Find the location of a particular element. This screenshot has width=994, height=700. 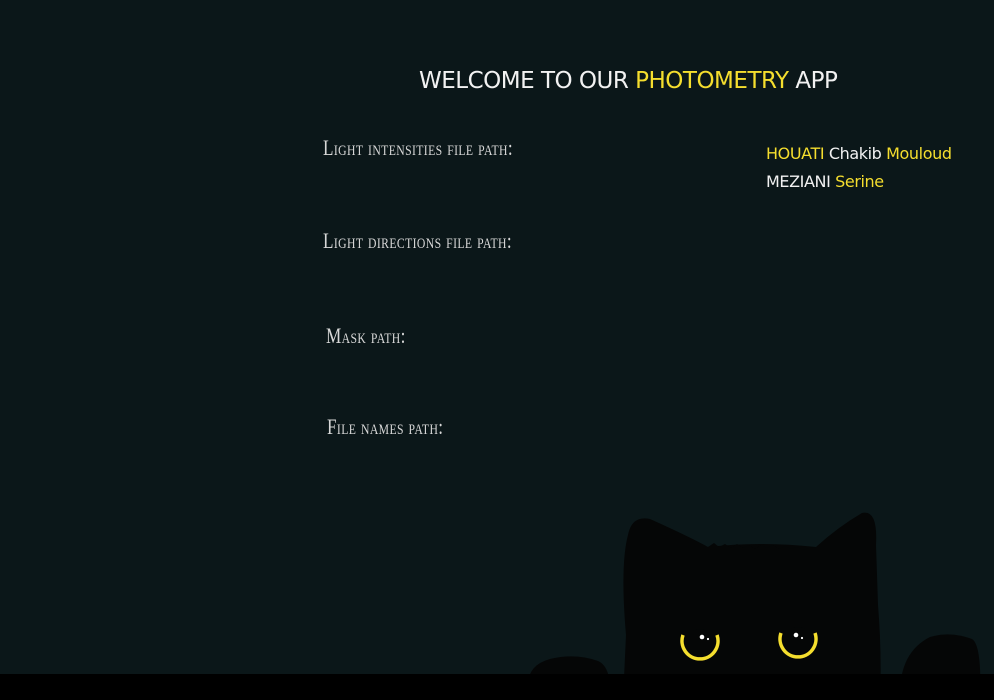

mask-path-label: Mask path: is located at coordinates (366, 335).